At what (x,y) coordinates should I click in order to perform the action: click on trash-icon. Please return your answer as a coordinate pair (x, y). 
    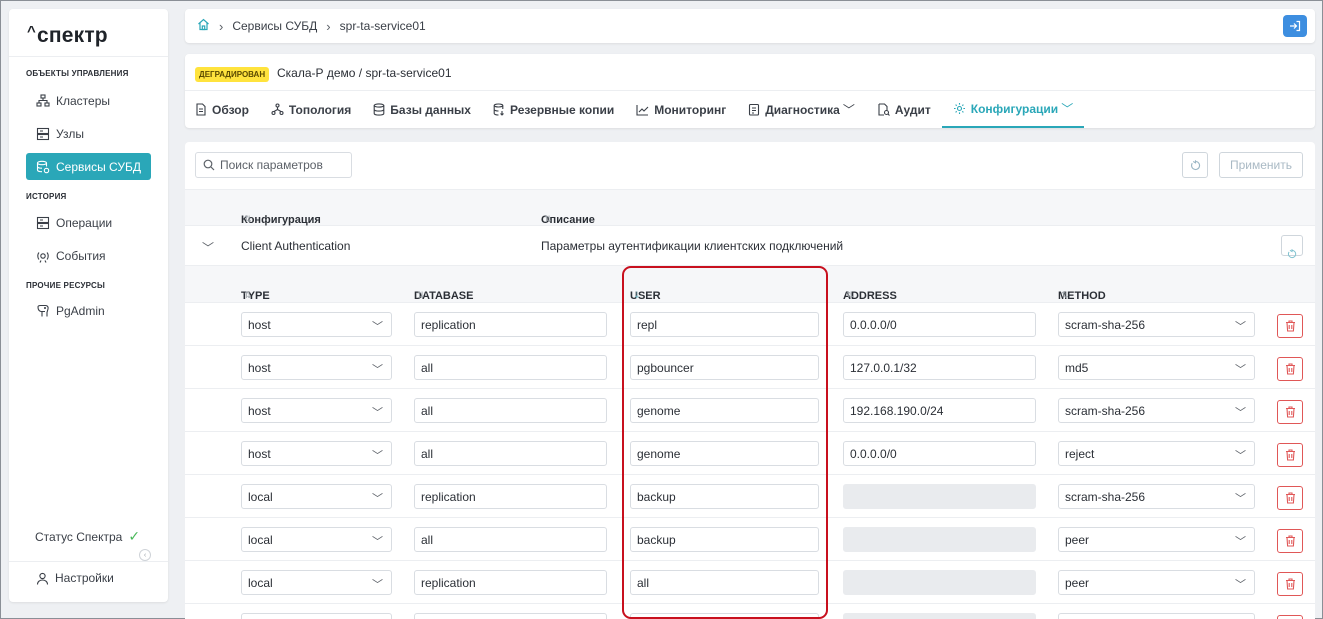
    Looking at the image, I should click on (1290, 498).